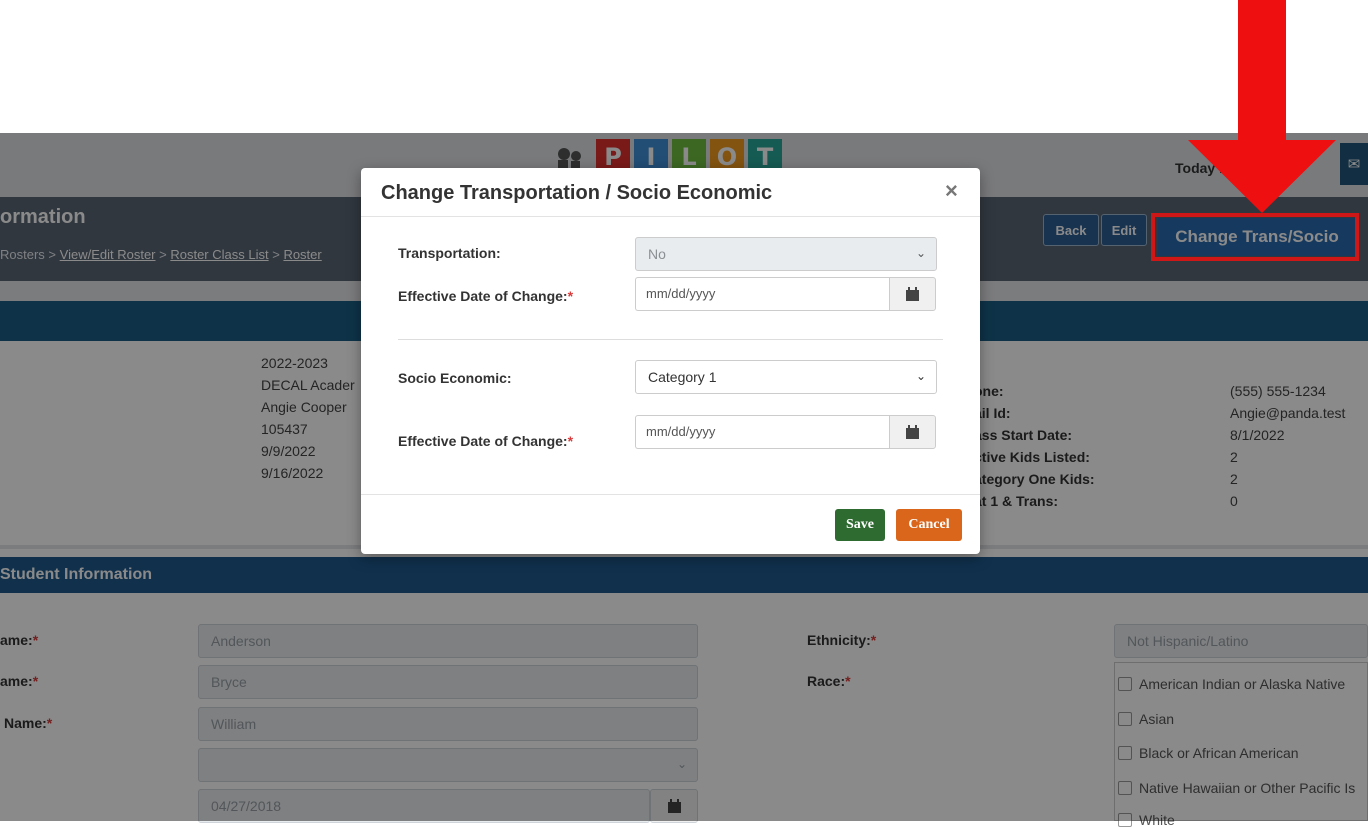 The image size is (1368, 828). Describe the element at coordinates (762, 432) in the screenshot. I see `socio-date-input: mm/dd/yyyy` at that location.